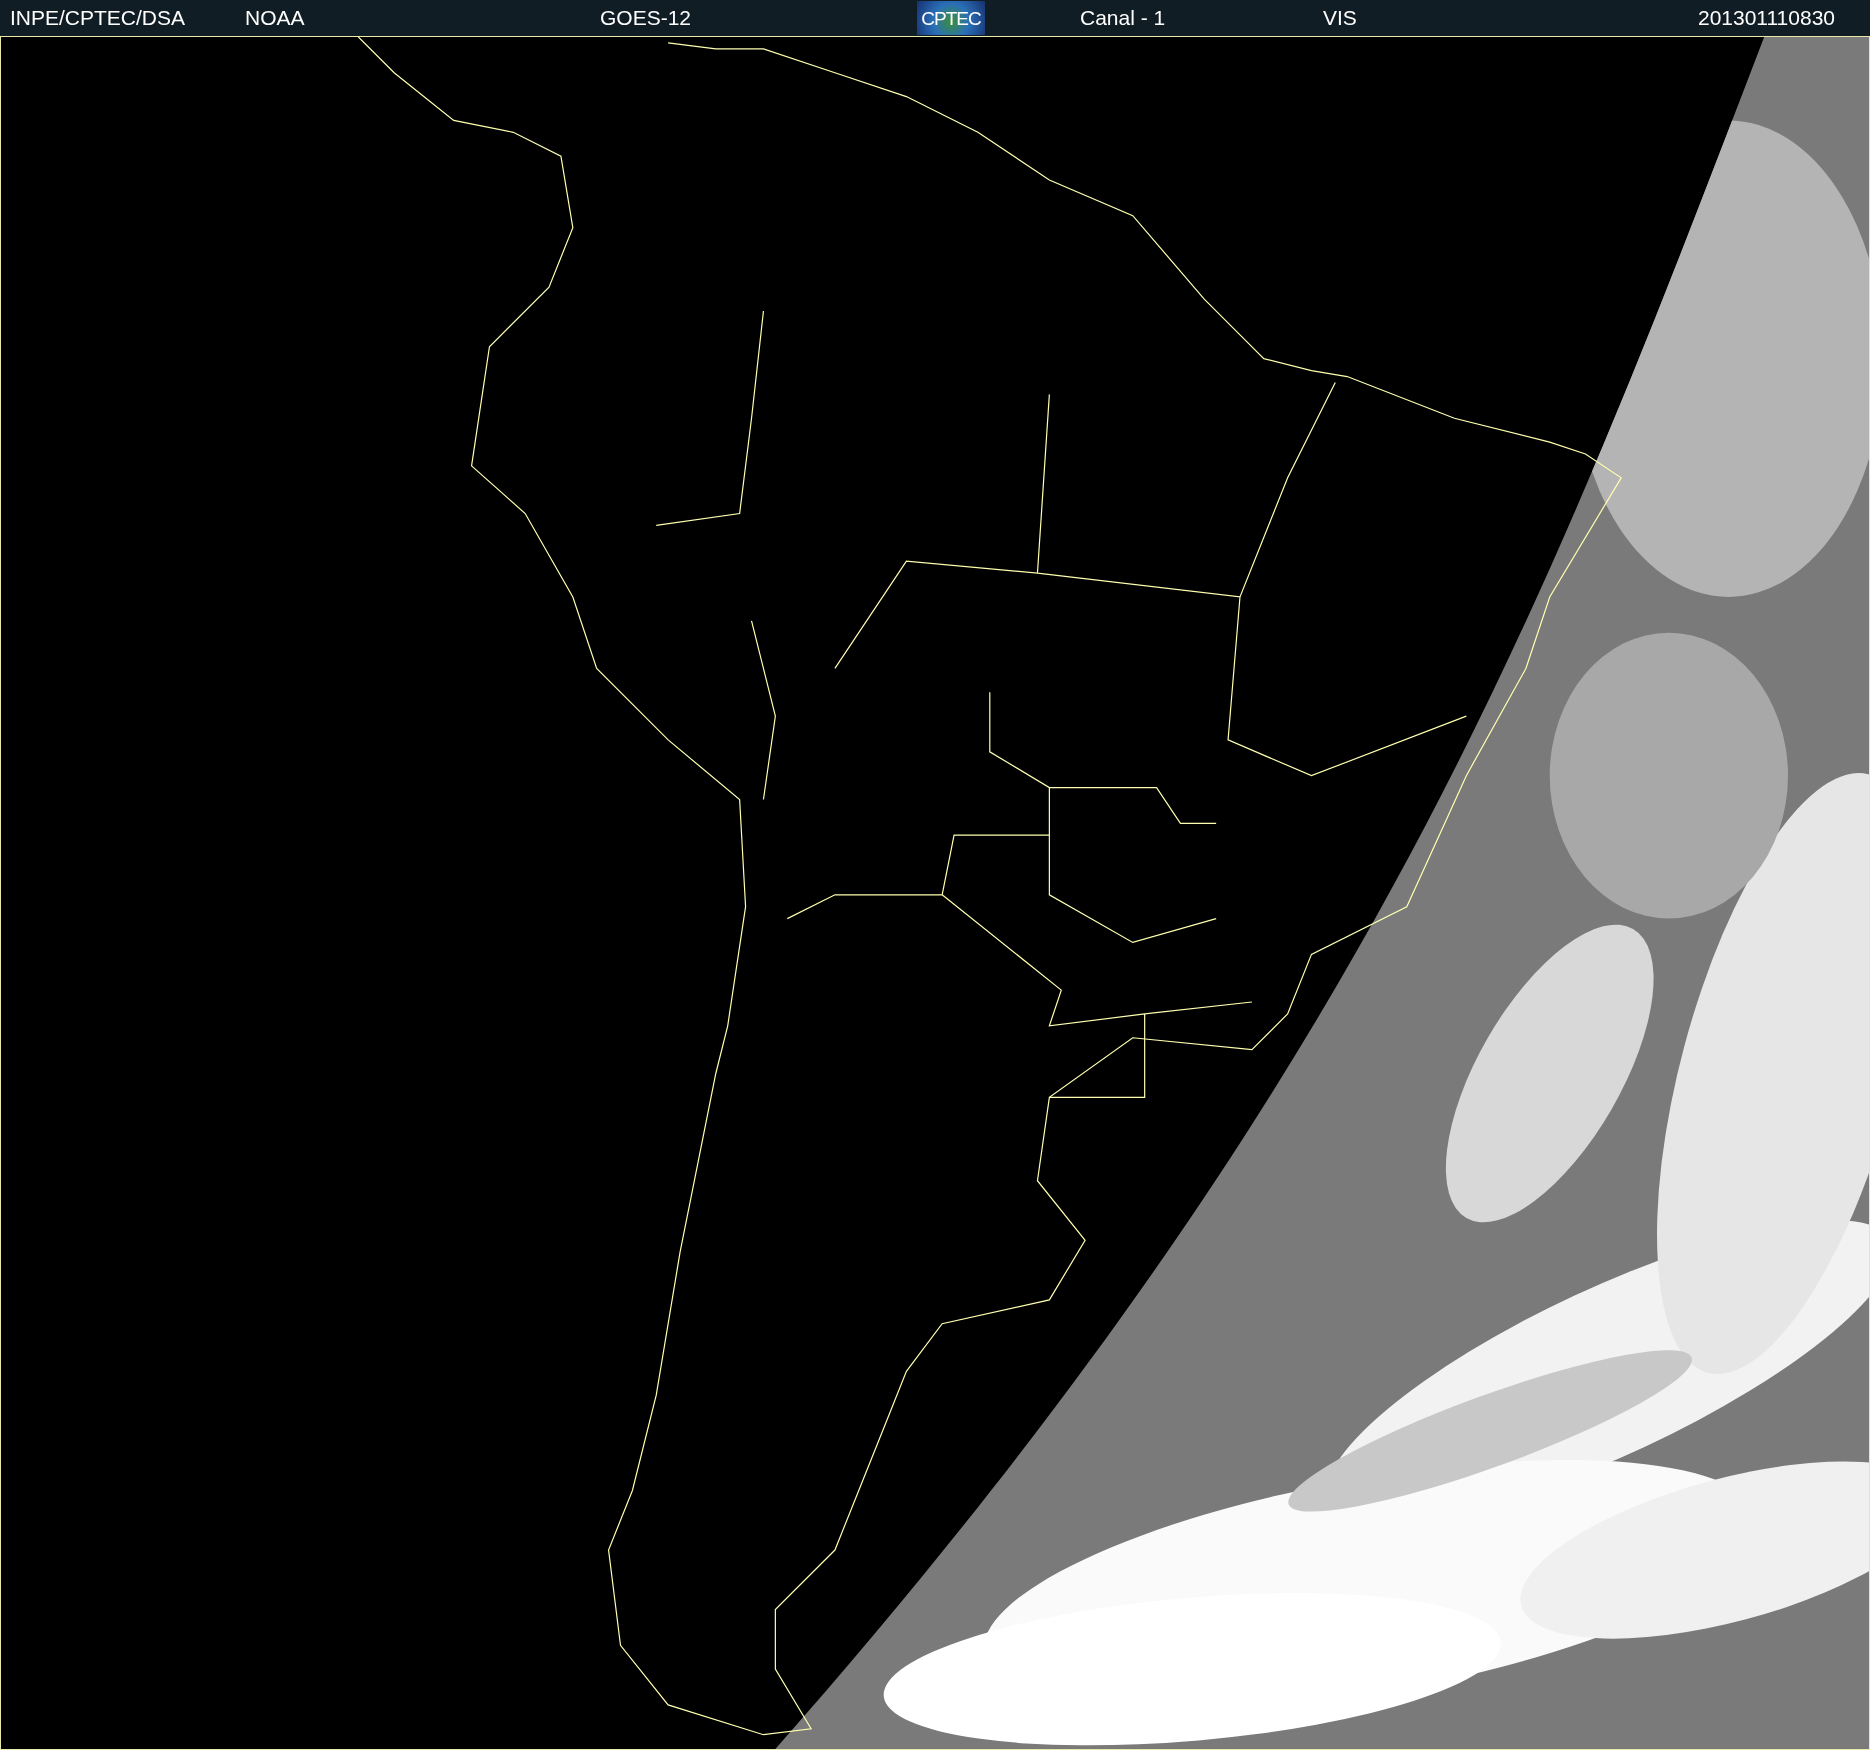  I want to click on header-label: 201301110830, so click(1766, 18).